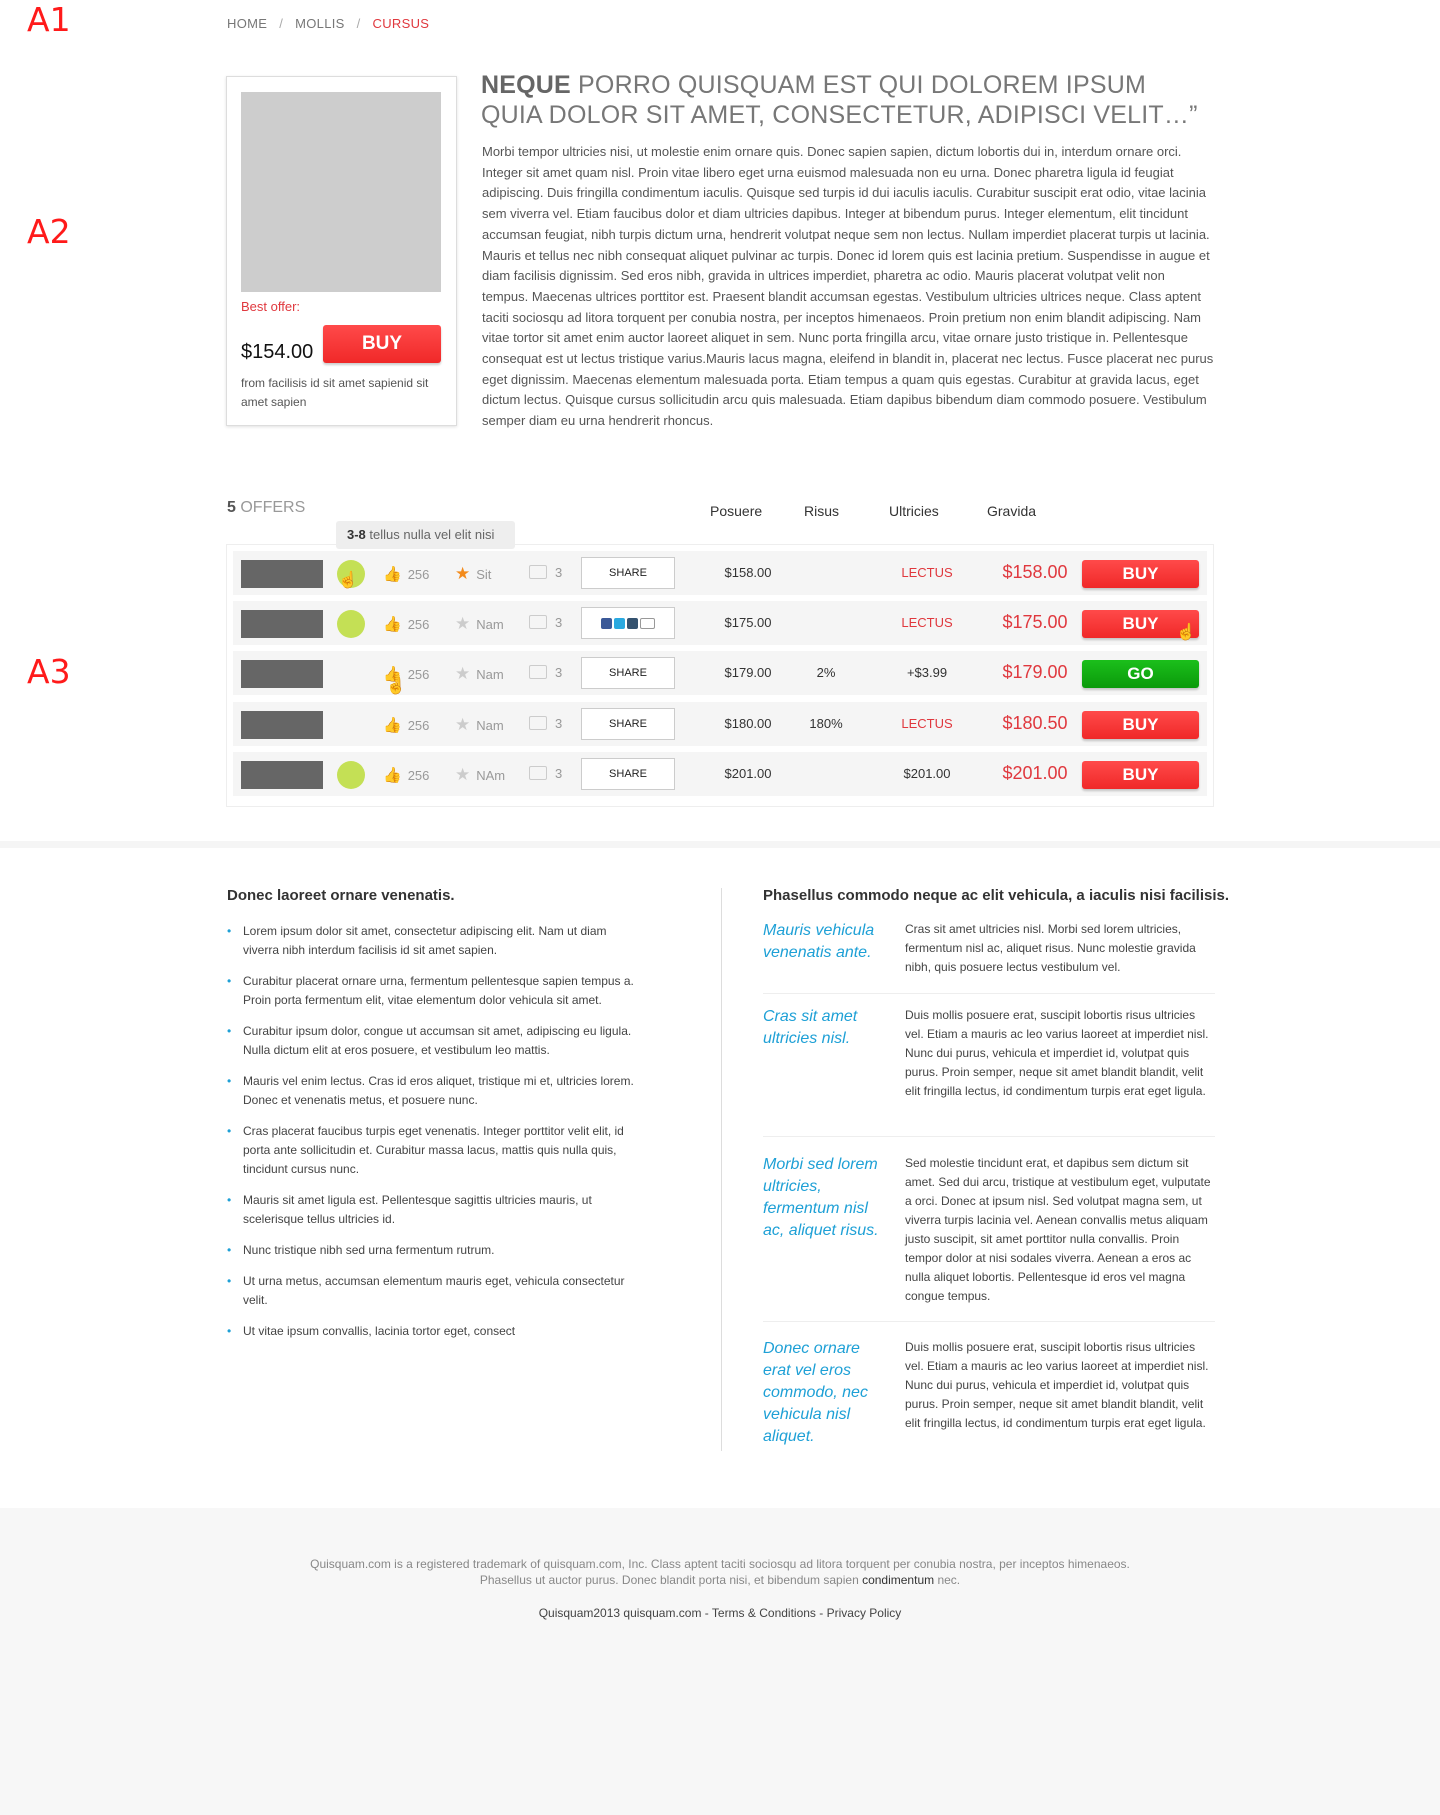 The image size is (1440, 1815). Describe the element at coordinates (927, 572) in the screenshot. I see `ultricies-value: LECTUS` at that location.